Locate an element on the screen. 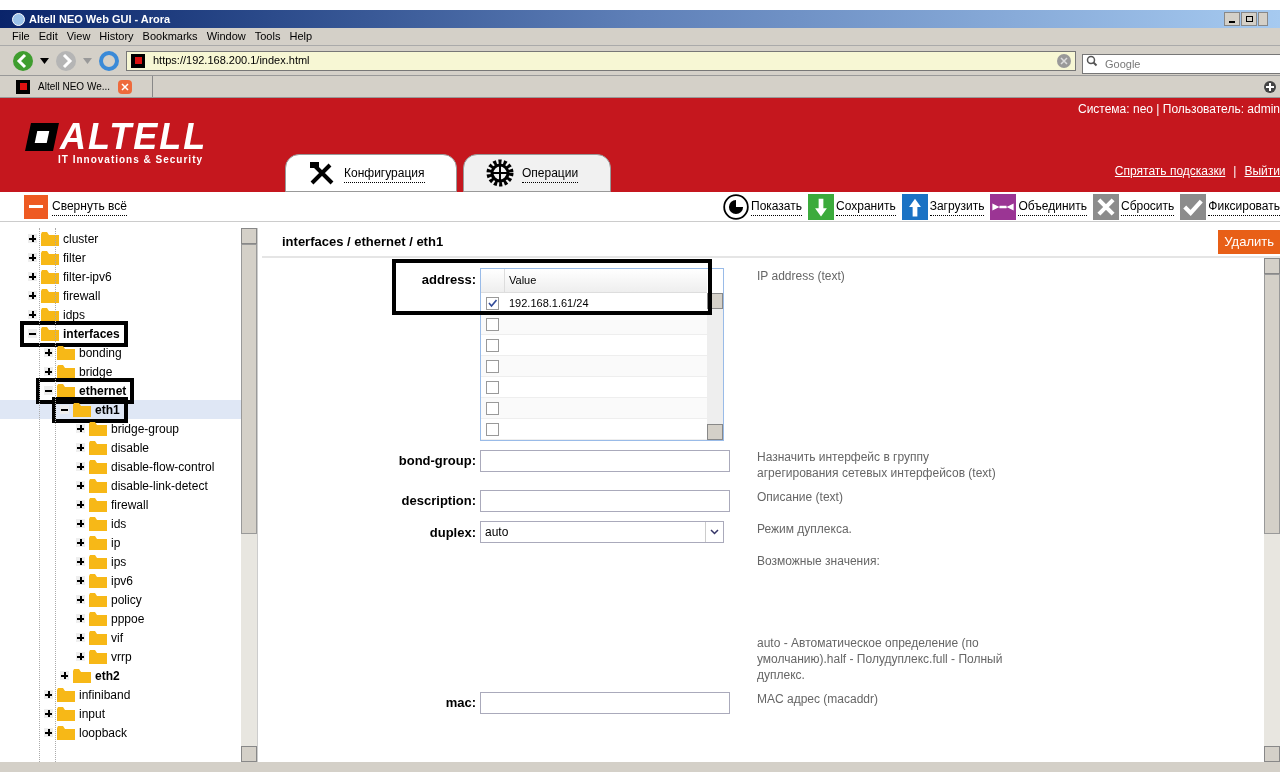 The image size is (1280, 772). nav-tab: Операции is located at coordinates (537, 173).